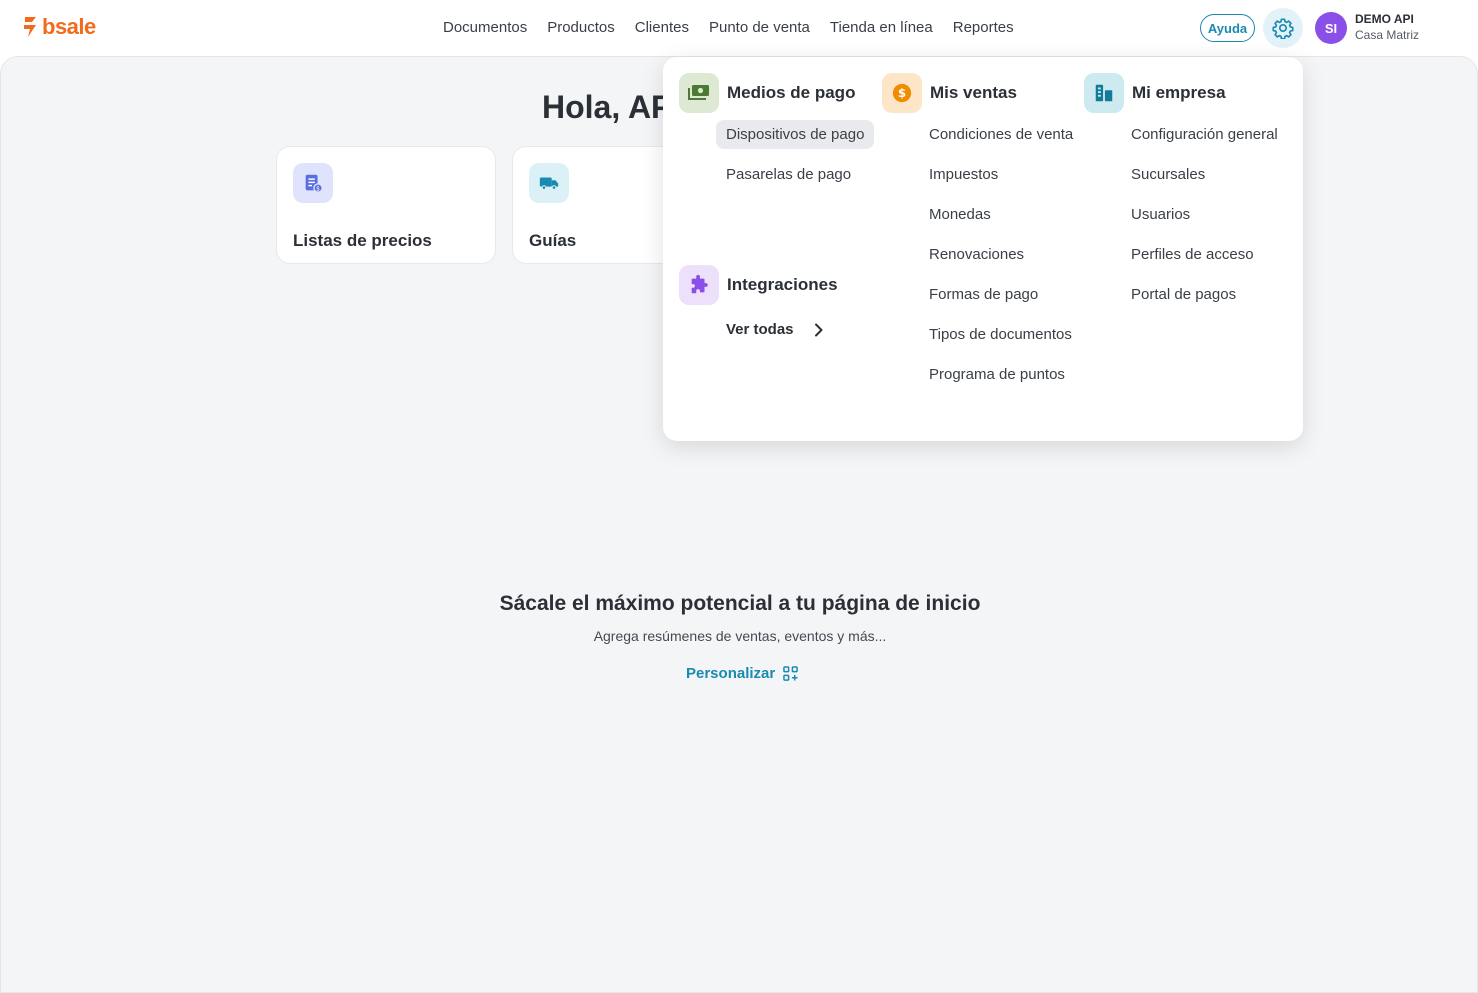 The width and height of the screenshot is (1478, 993). I want to click on settings-button, so click(1283, 28).